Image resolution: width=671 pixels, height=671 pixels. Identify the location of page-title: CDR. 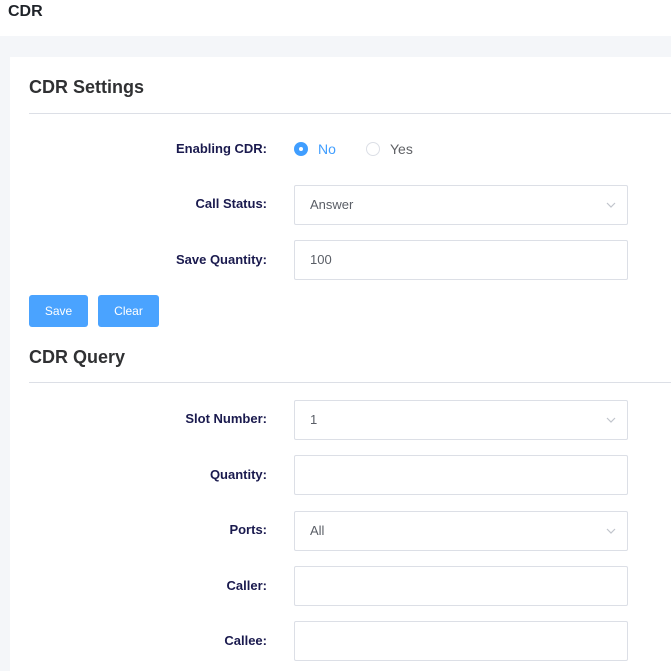
(25, 11).